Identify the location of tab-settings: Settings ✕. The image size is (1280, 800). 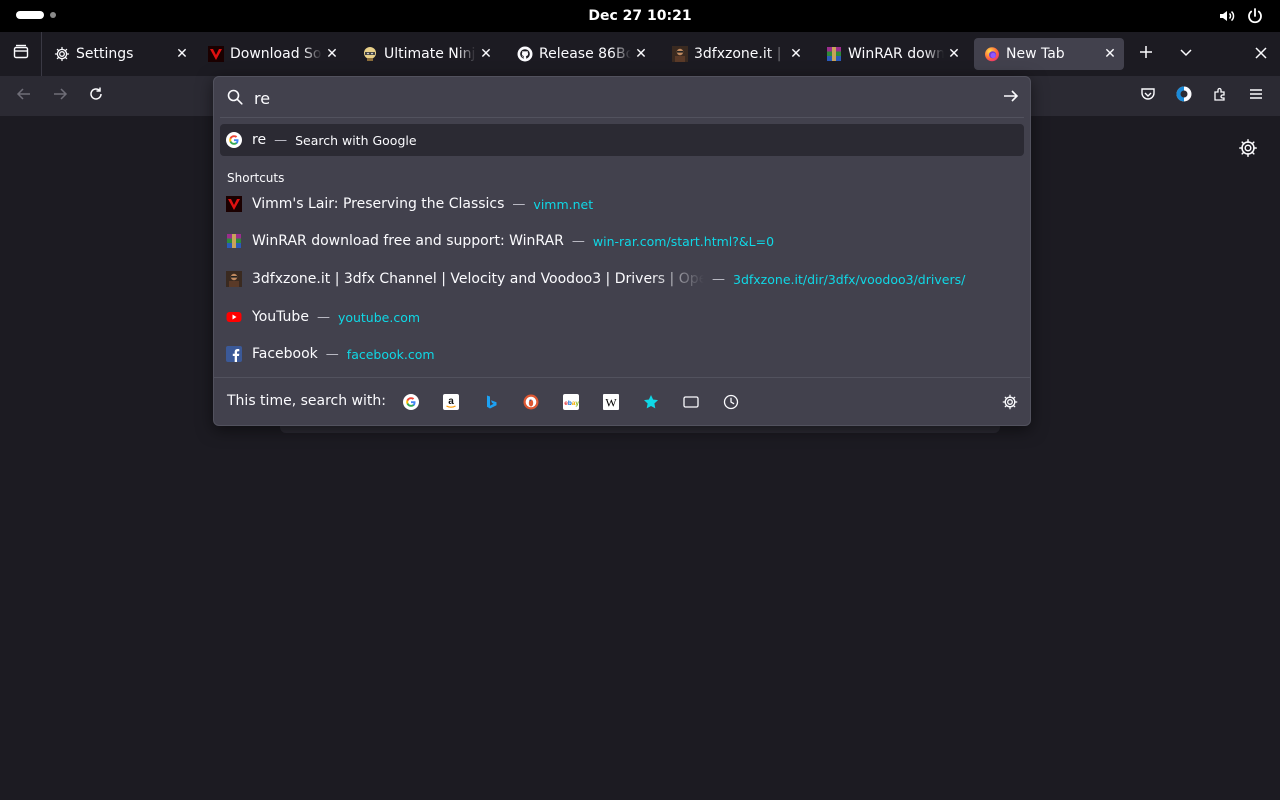
(120, 54).